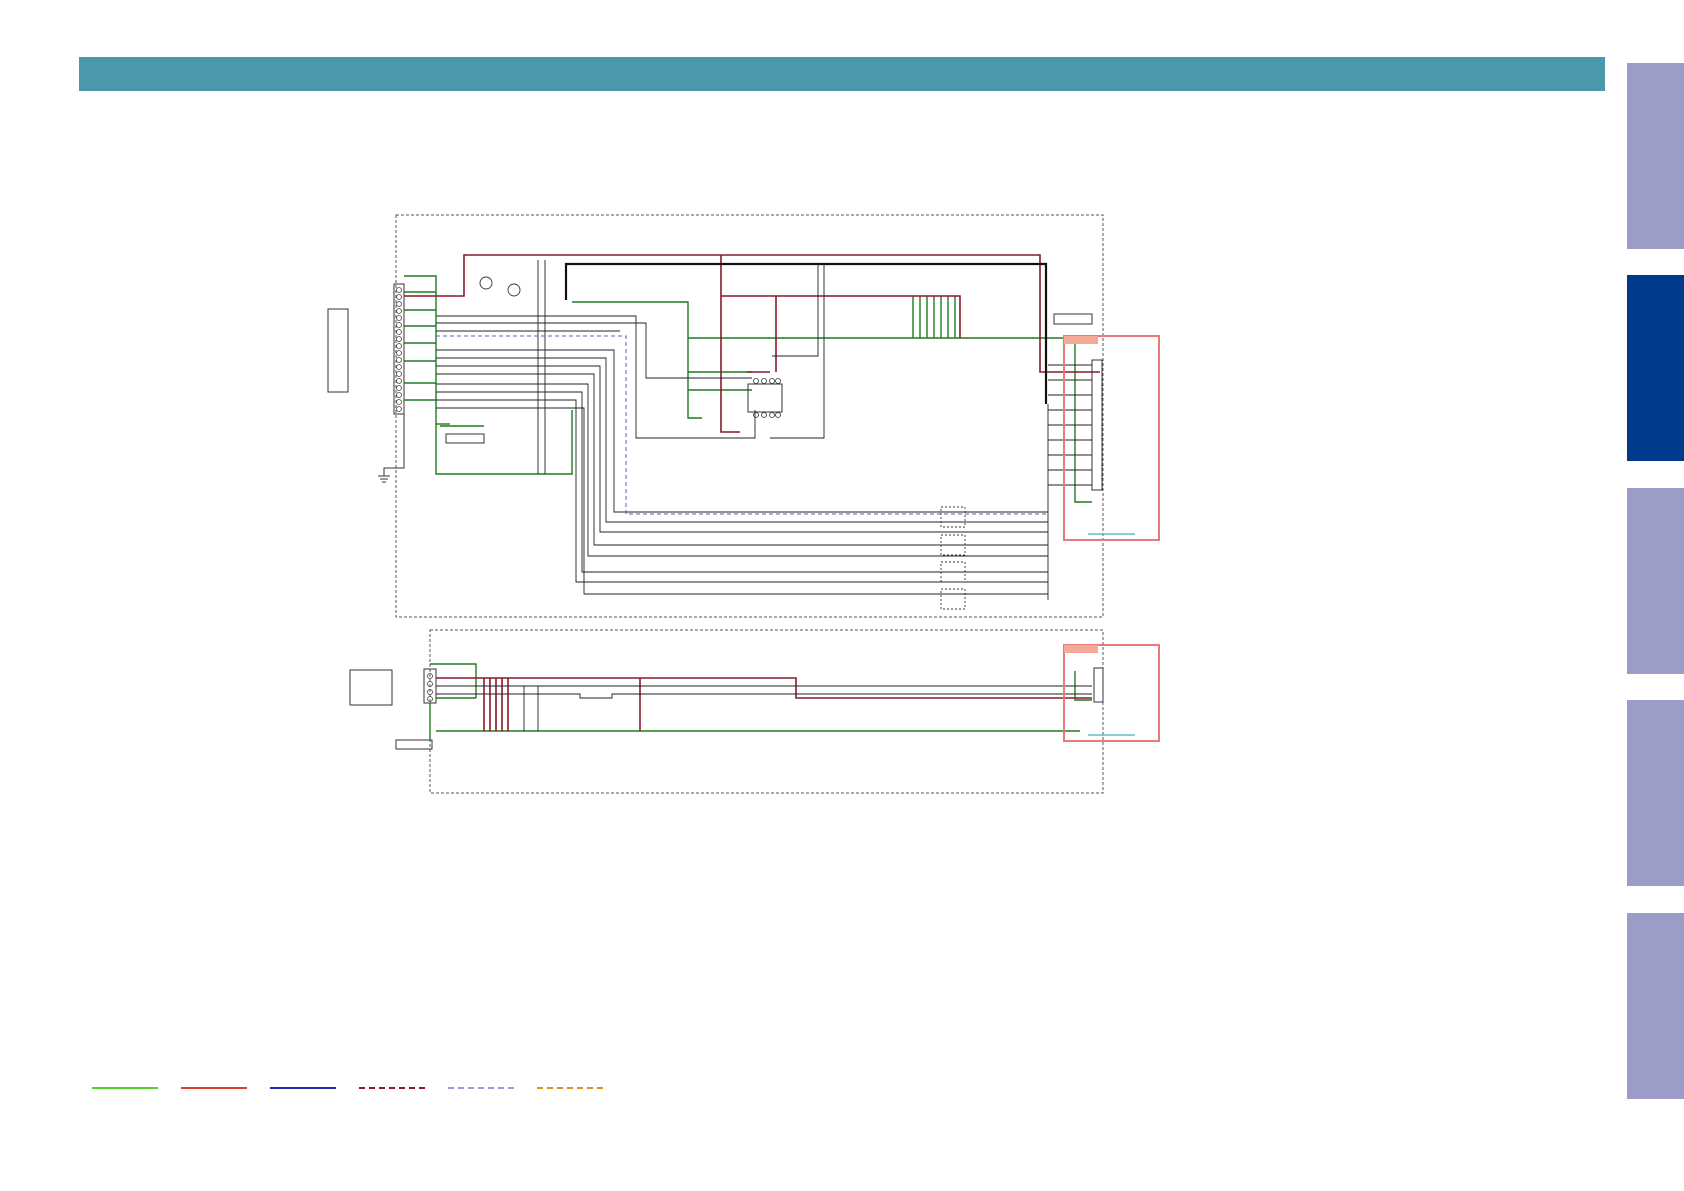 This screenshot has height=1191, width=1684. Describe the element at coordinates (749, 416) in the screenshot. I see `upper-board-outline` at that location.